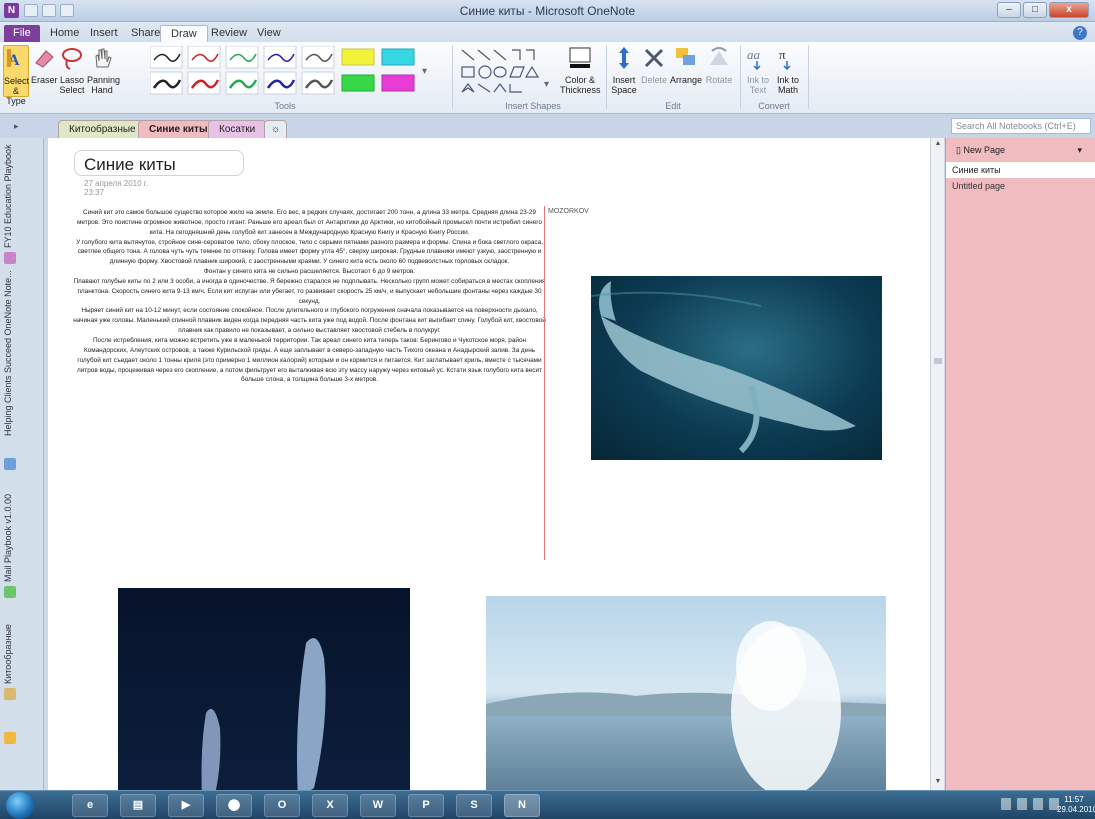 The image size is (1095, 819). Describe the element at coordinates (719, 56) in the screenshot. I see `rotate-icon` at that location.